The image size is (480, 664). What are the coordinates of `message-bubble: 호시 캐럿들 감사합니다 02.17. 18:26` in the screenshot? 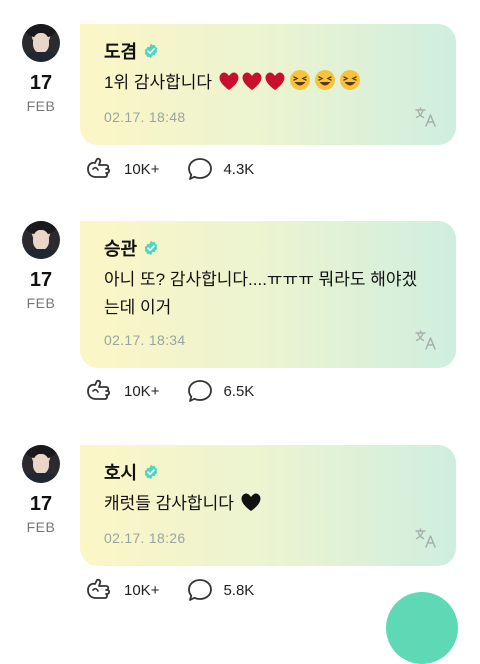 It's located at (268, 505).